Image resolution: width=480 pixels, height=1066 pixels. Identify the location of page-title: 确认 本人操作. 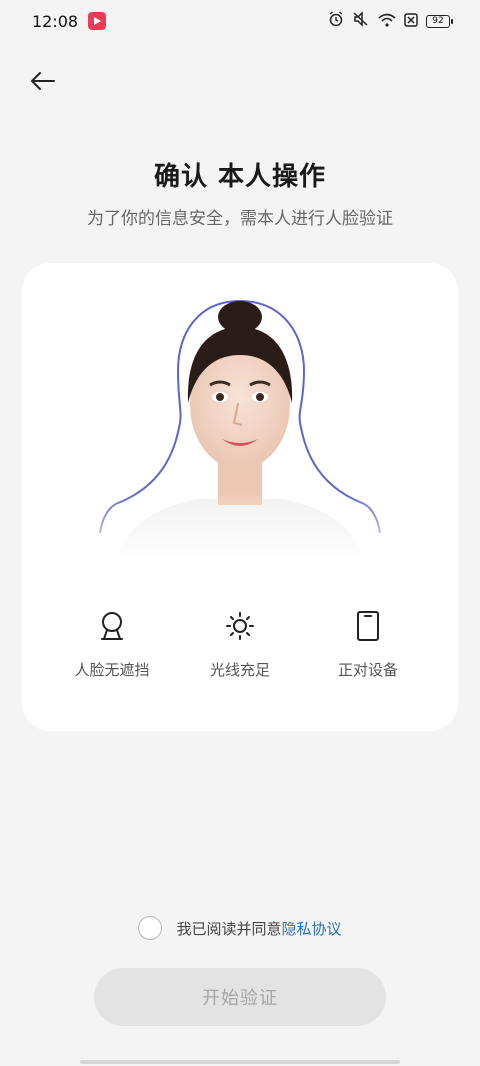
(240, 177).